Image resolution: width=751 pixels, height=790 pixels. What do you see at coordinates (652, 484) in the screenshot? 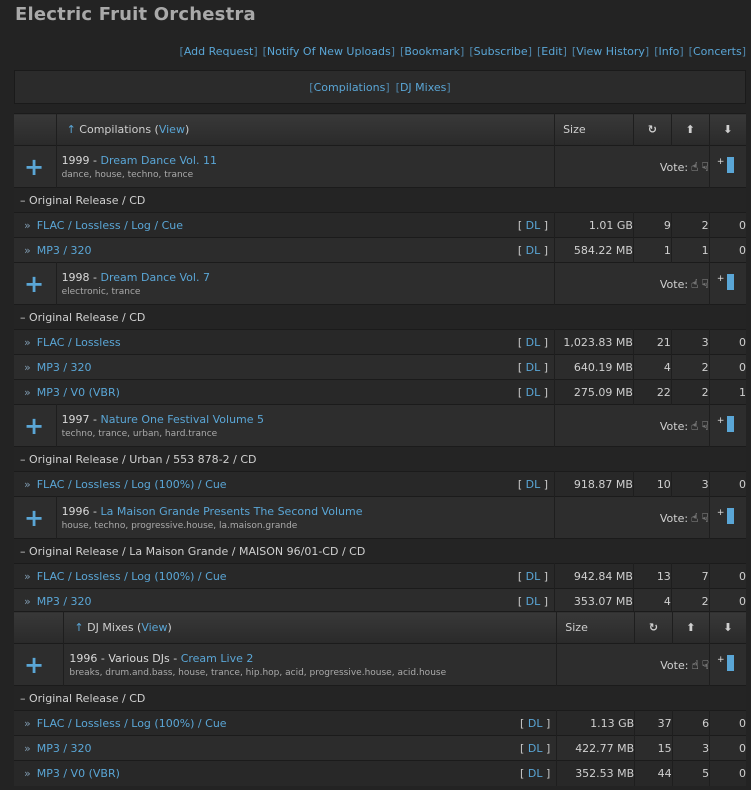
I see `snatched-count: 10` at bounding box center [652, 484].